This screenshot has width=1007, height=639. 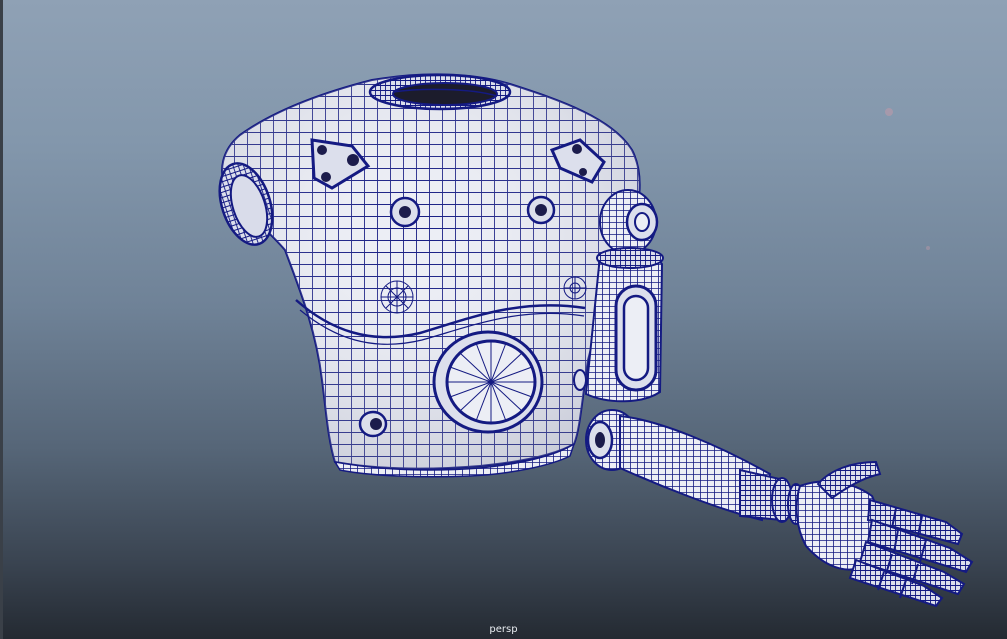 I want to click on neck-collar, so click(x=440, y=92).